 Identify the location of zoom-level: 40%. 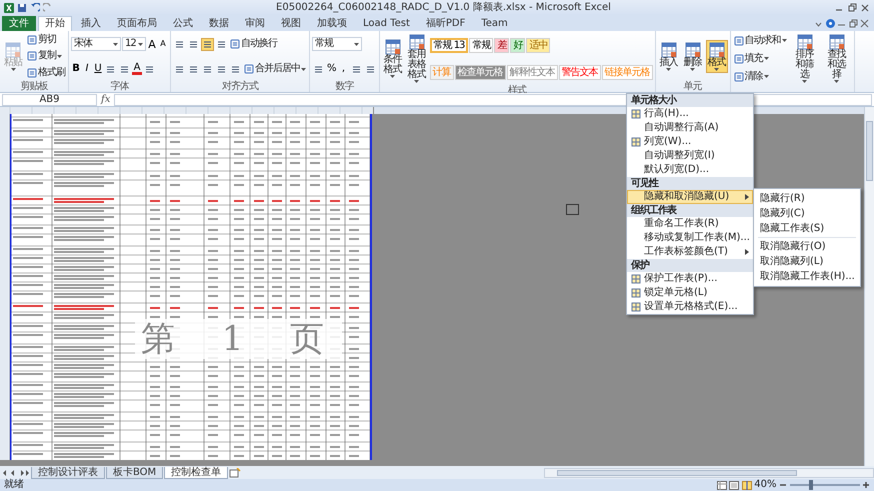
(765, 485).